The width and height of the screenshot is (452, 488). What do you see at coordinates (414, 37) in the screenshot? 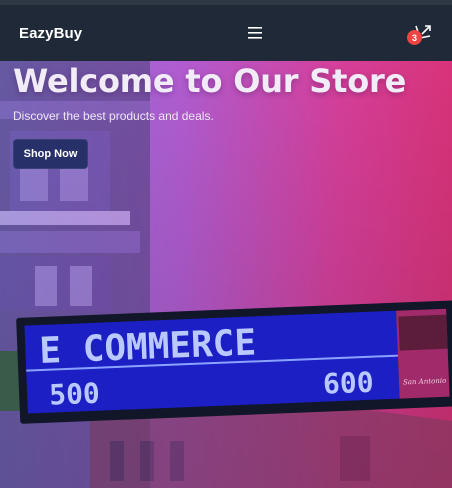
I see `cart-count-badge: 3` at bounding box center [414, 37].